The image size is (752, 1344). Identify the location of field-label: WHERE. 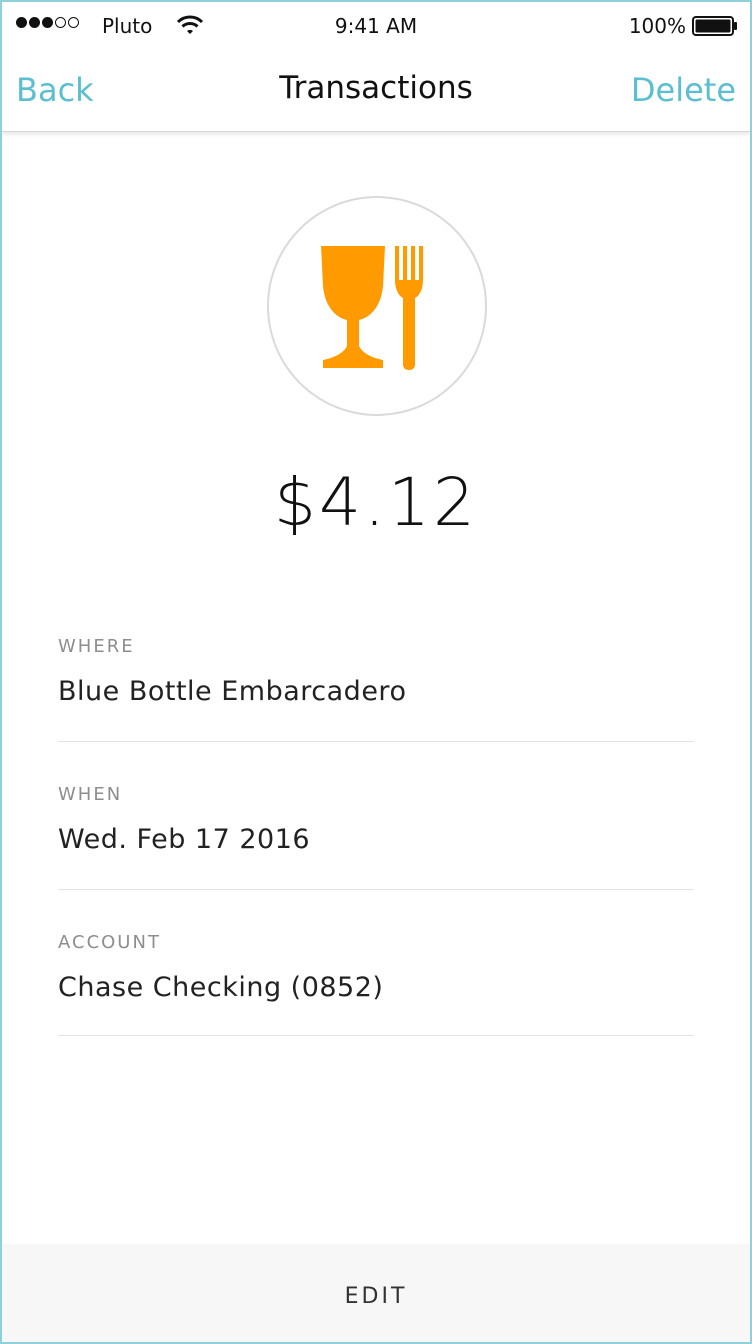
(96, 646).